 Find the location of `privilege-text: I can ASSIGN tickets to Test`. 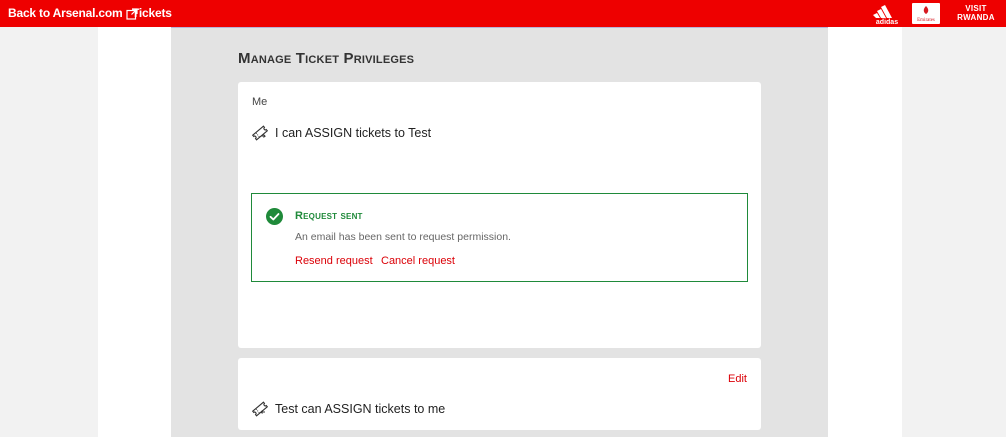

privilege-text: I can ASSIGN tickets to Test is located at coordinates (353, 133).